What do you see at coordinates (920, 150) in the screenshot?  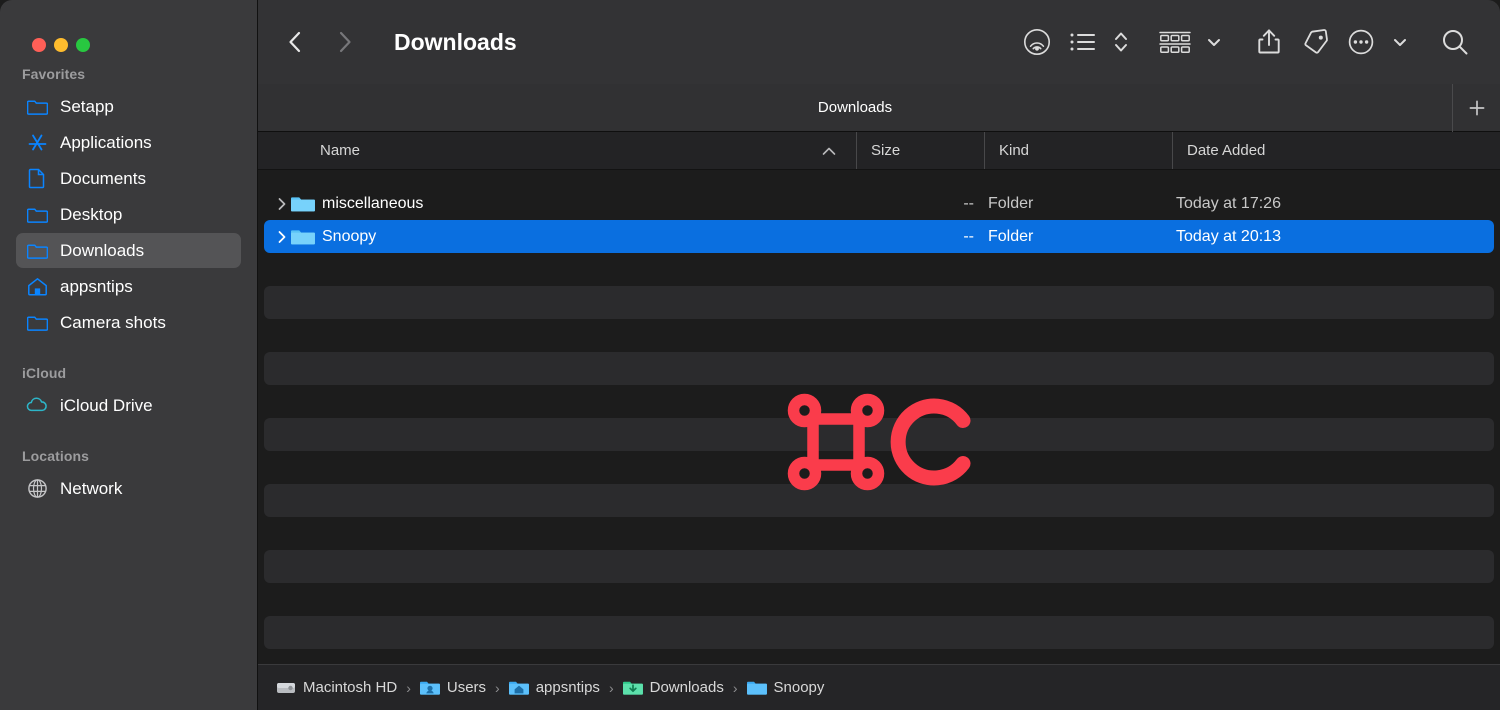 I see `column-header-size: Size` at bounding box center [920, 150].